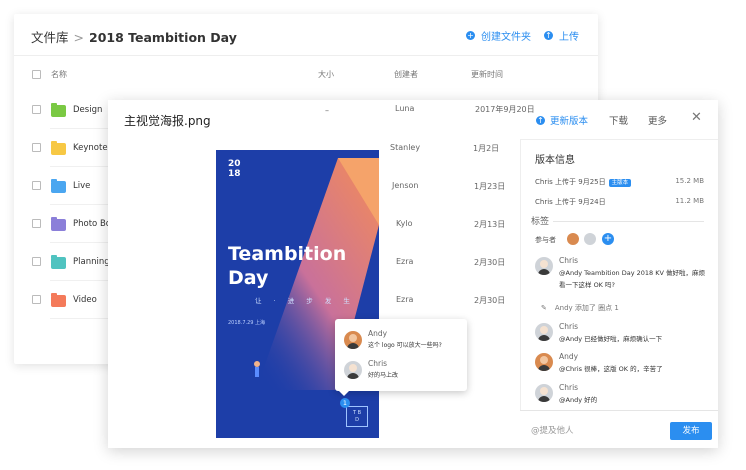 Image resolution: width=746 pixels, height=470 pixels. I want to click on comment-text: 这个 logo 可以放大一些吗?, so click(405, 345).